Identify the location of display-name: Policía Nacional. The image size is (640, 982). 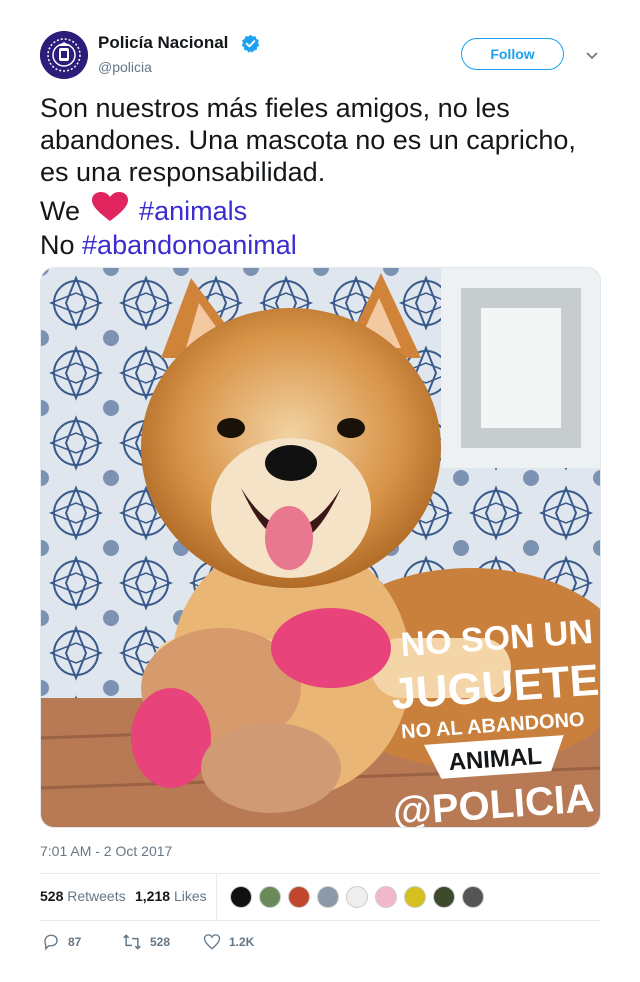
(163, 43).